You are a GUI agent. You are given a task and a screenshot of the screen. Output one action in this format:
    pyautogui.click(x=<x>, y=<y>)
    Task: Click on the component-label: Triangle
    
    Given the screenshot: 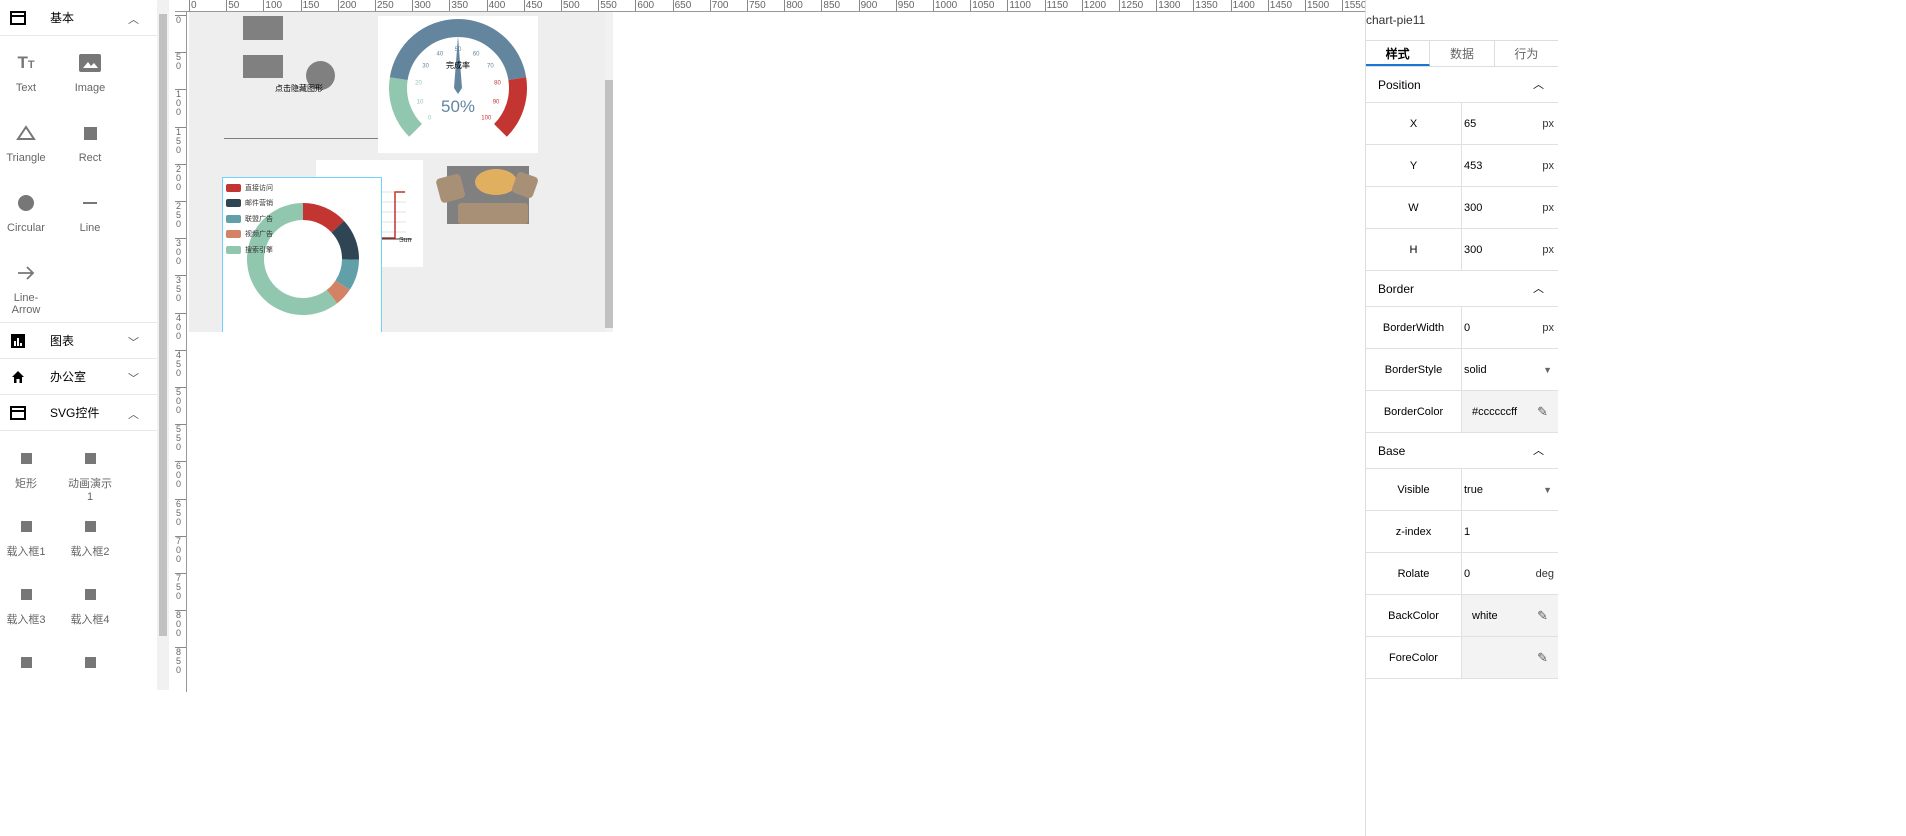 What is the action you would take?
    pyautogui.click(x=26, y=158)
    